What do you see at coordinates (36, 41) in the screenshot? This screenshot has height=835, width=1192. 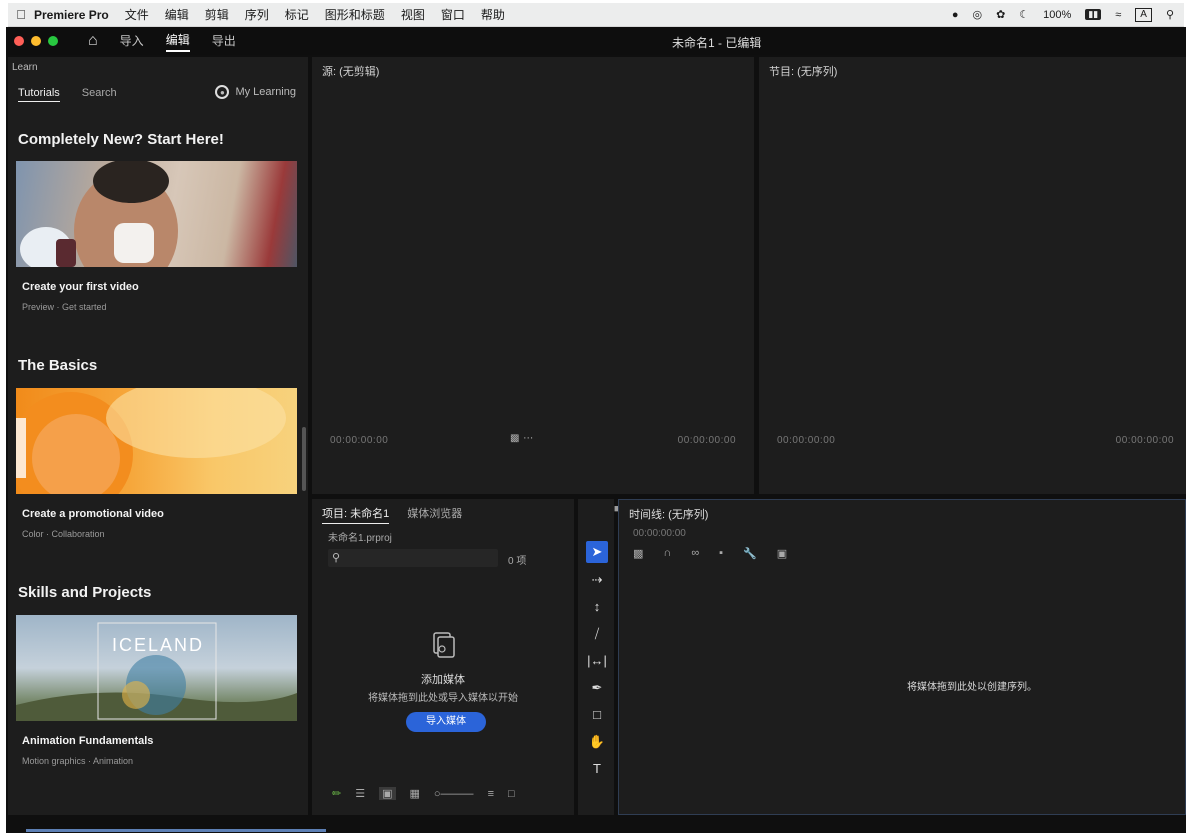 I see `minimize-window-button` at bounding box center [36, 41].